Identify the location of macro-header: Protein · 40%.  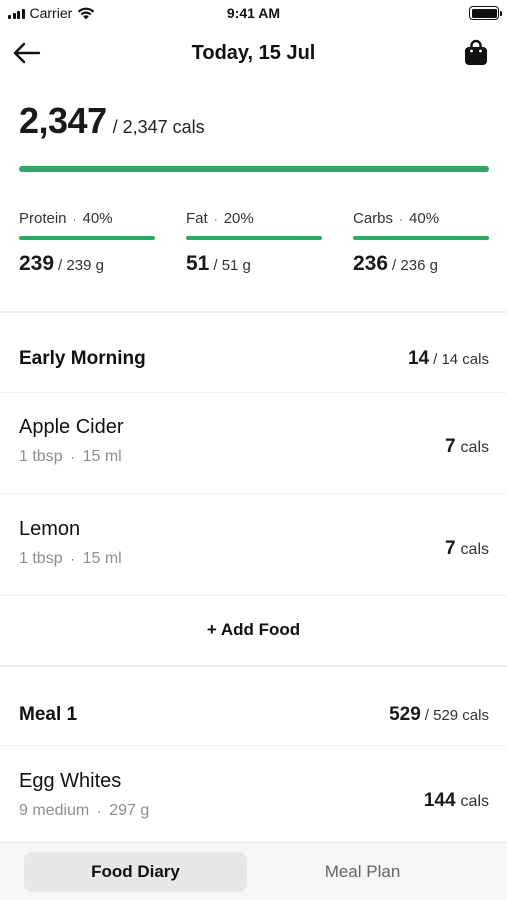
(87, 218).